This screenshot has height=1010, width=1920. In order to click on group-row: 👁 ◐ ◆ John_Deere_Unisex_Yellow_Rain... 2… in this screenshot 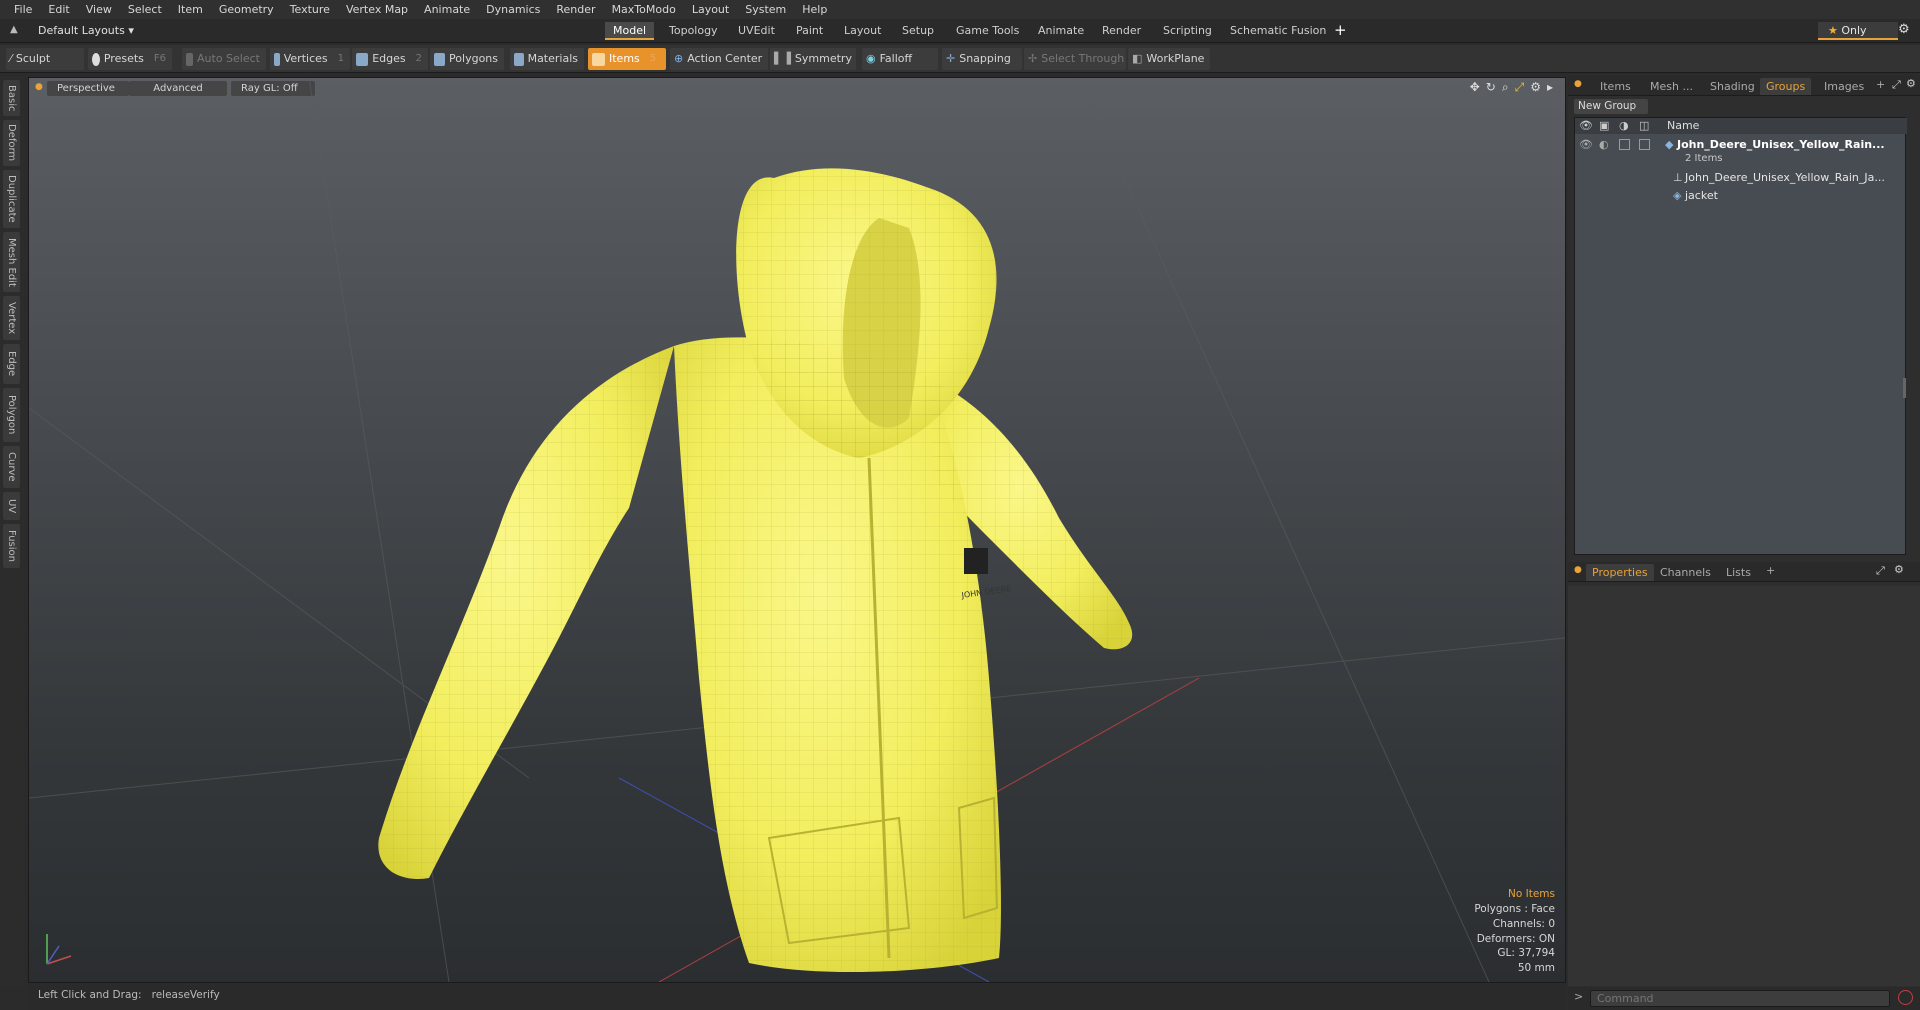, I will do `click(1741, 152)`.